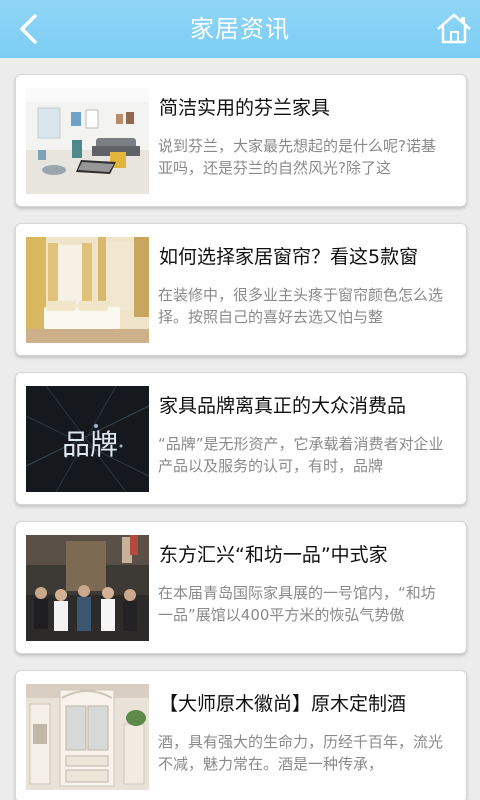  What do you see at coordinates (301, 753) in the screenshot?
I see `article-summary: 酒，具有强大的生命力，历经千百年，流光不减，魅力常在。酒是一种传承，` at bounding box center [301, 753].